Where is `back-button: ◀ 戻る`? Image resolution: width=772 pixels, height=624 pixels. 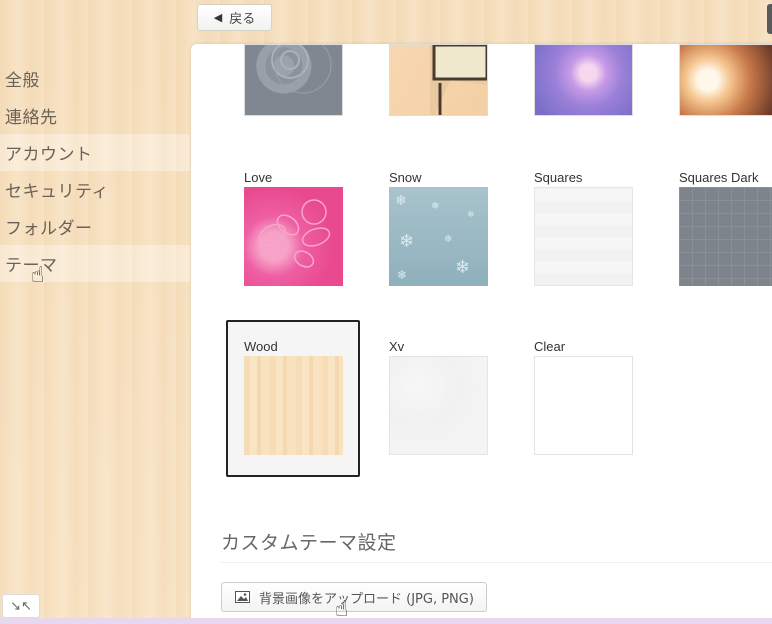
back-button: ◀ 戻る is located at coordinates (234, 17).